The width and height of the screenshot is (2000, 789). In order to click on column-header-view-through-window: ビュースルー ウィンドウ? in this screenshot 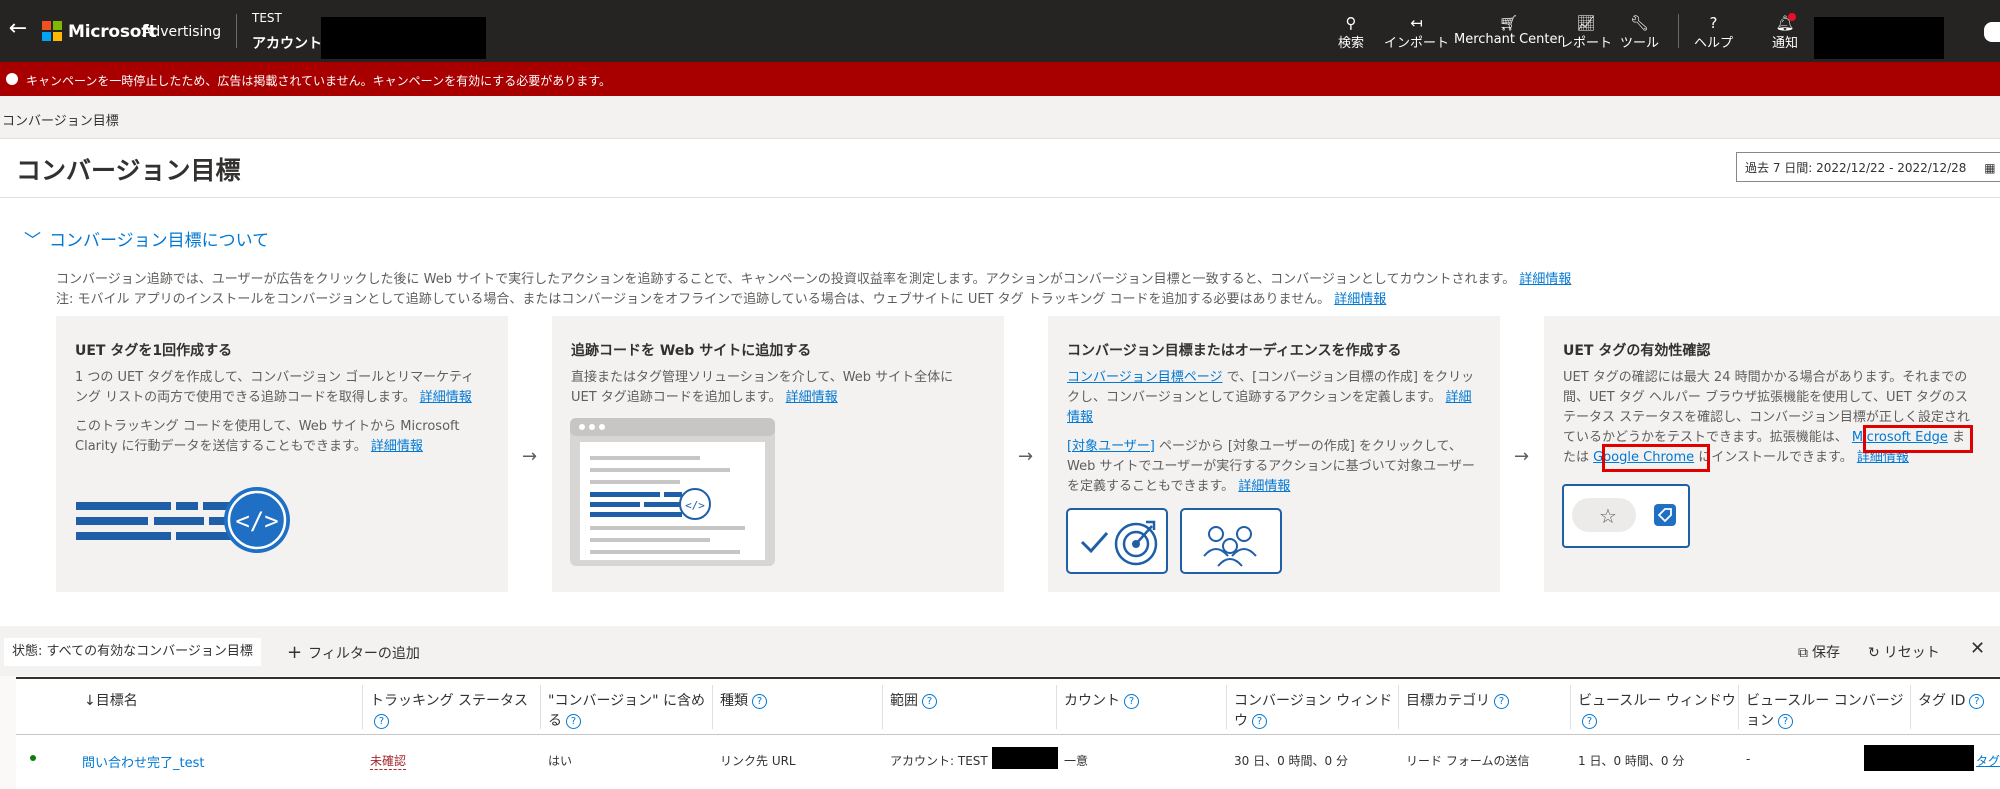, I will do `click(1658, 711)`.